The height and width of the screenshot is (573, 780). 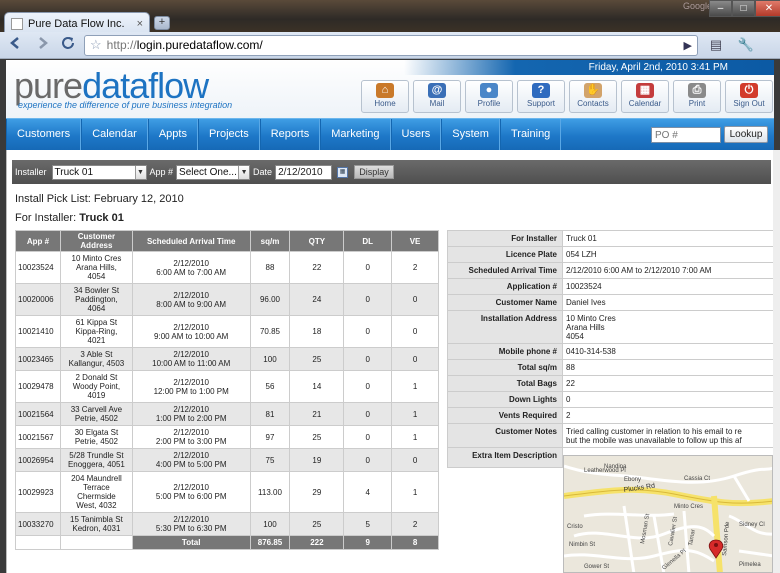 What do you see at coordinates (191, 542) in the screenshot?
I see `total-label: Total` at bounding box center [191, 542].